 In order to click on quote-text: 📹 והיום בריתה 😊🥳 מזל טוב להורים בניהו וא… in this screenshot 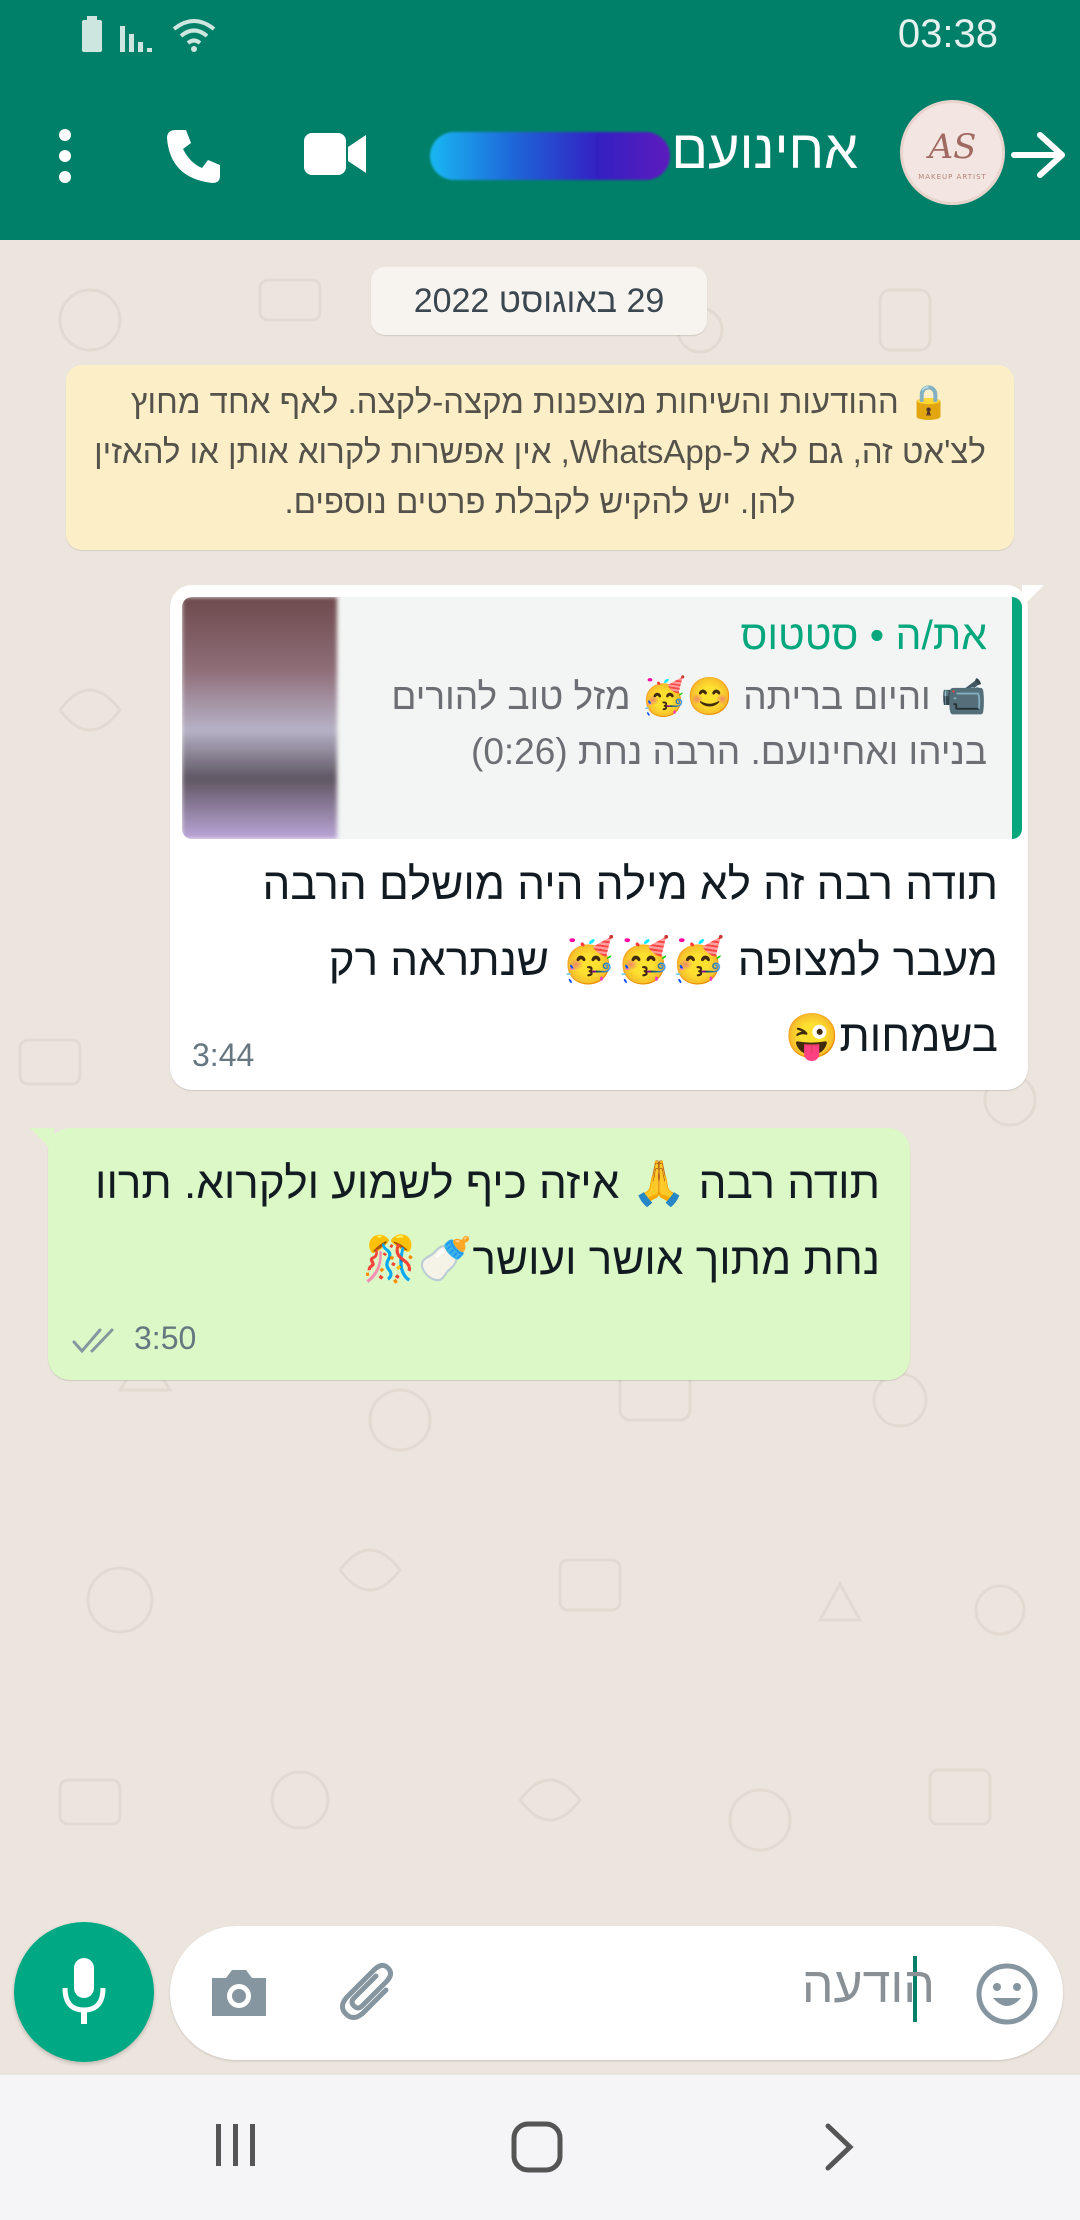, I will do `click(689, 724)`.